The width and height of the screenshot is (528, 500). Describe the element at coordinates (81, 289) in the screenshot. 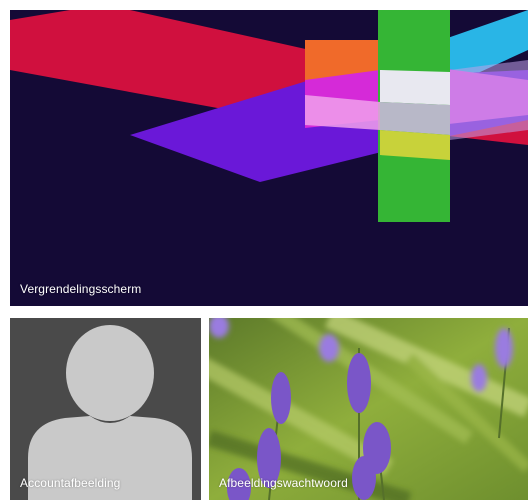

I see `lock-screen-label: Vergrendelingsscherm` at that location.